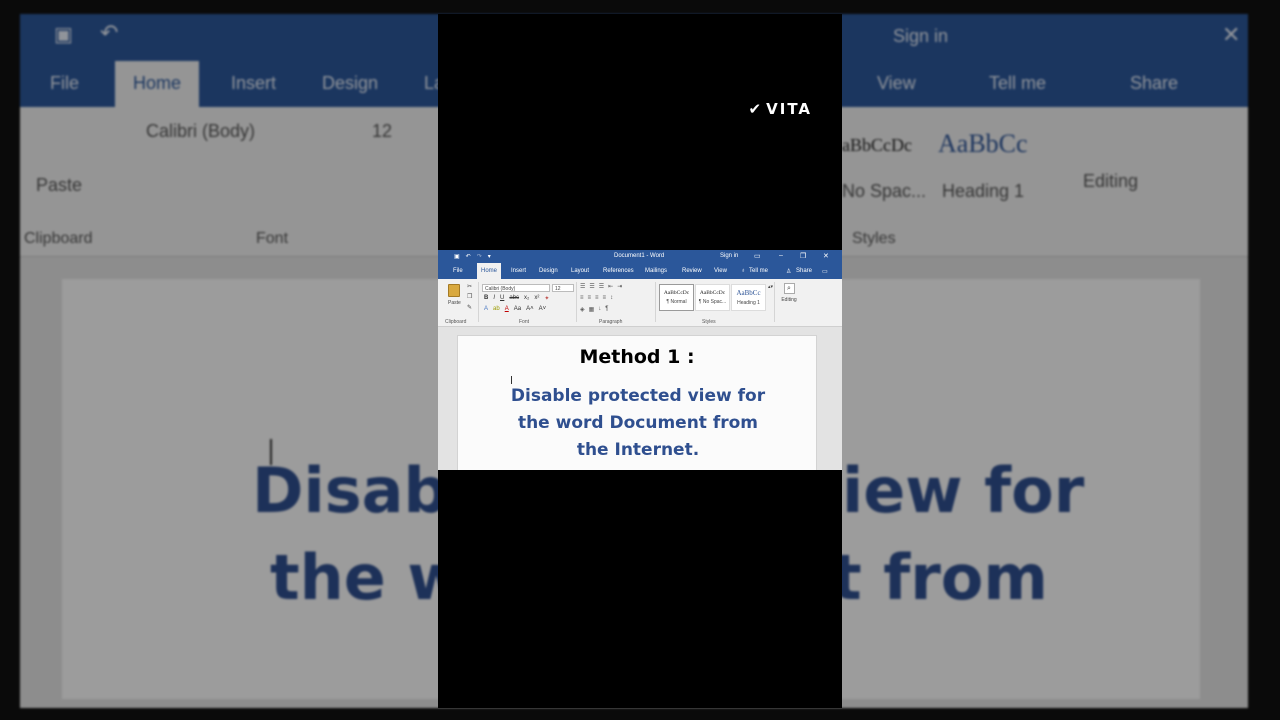 Image resolution: width=1280 pixels, height=720 pixels. I want to click on lightbulb-icon: ♁, so click(743, 271).